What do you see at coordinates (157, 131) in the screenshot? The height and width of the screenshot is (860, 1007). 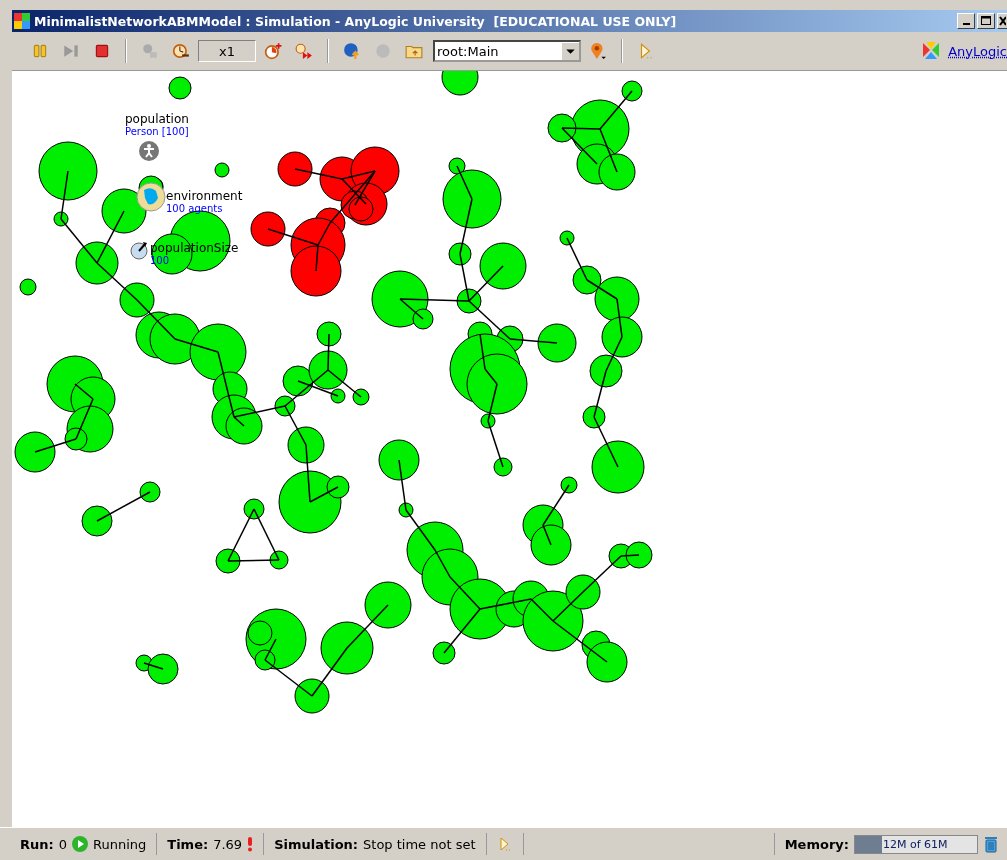 I see `object-detail: Person [100]` at bounding box center [157, 131].